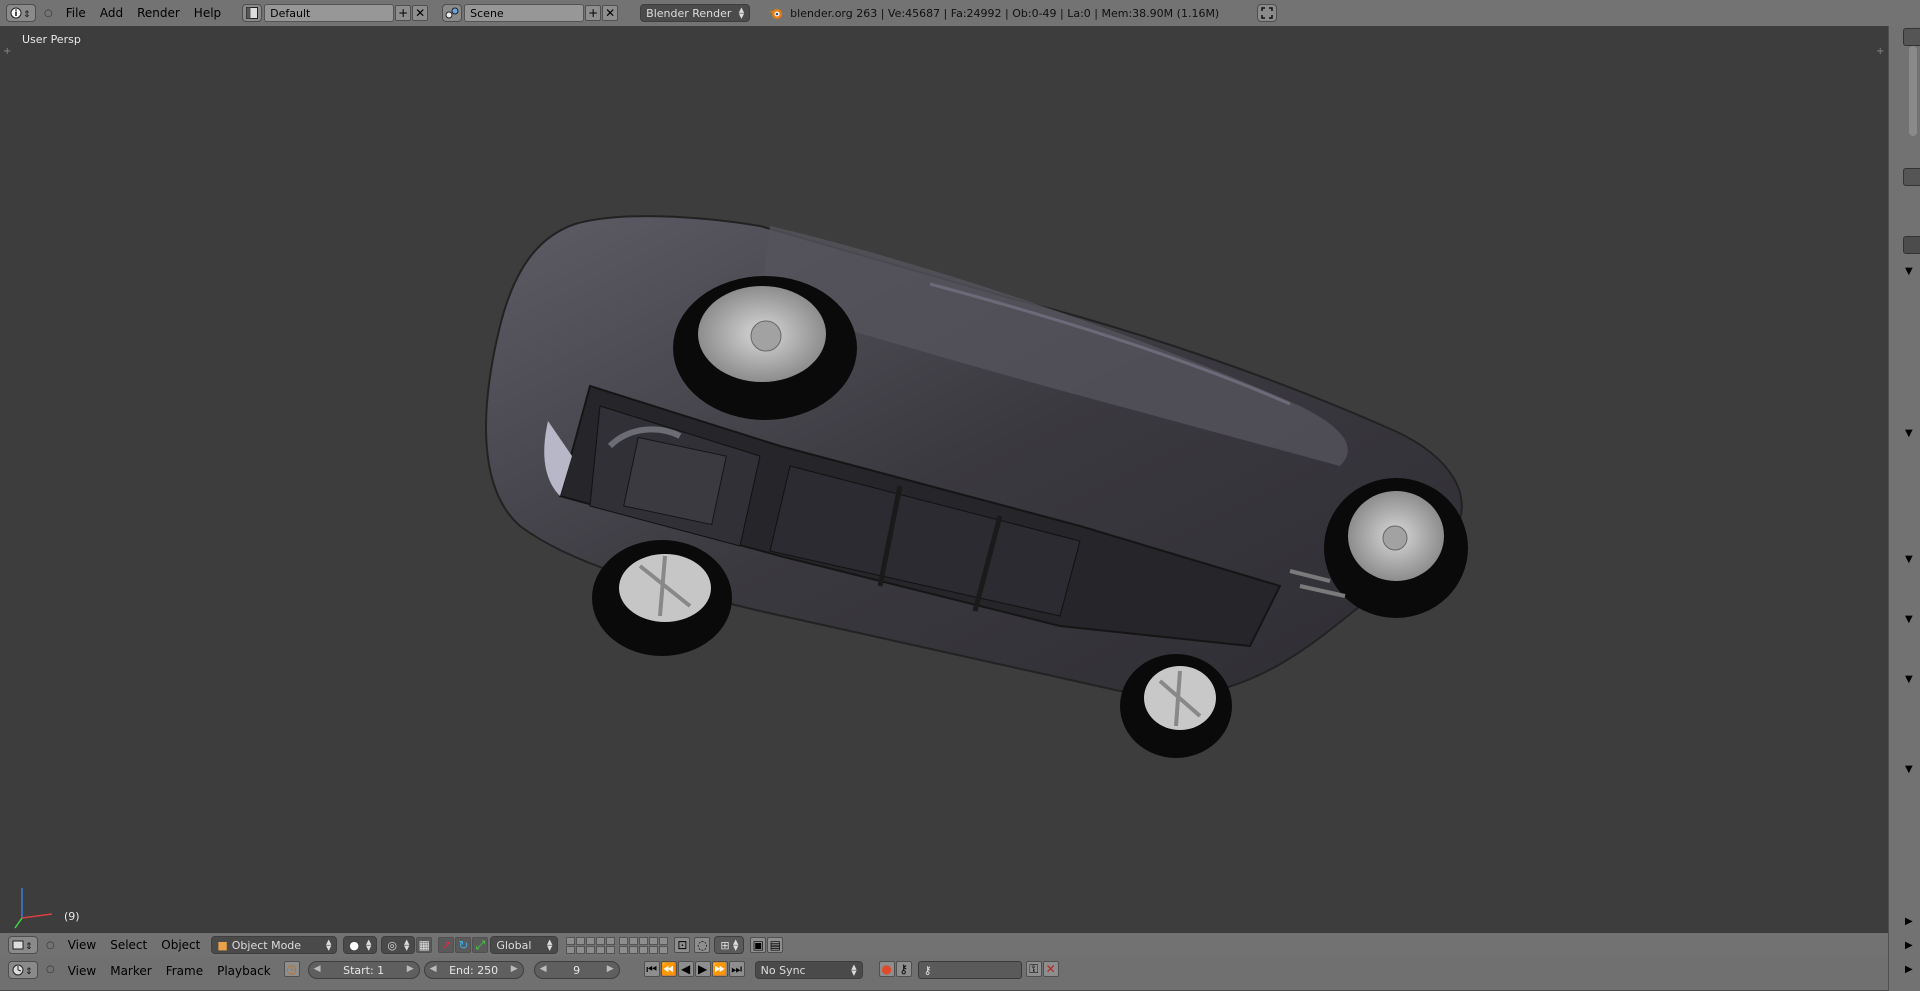 Image resolution: width=1920 pixels, height=991 pixels. Describe the element at coordinates (1911, 177) in the screenshot. I see `properties-editor-icon` at that location.